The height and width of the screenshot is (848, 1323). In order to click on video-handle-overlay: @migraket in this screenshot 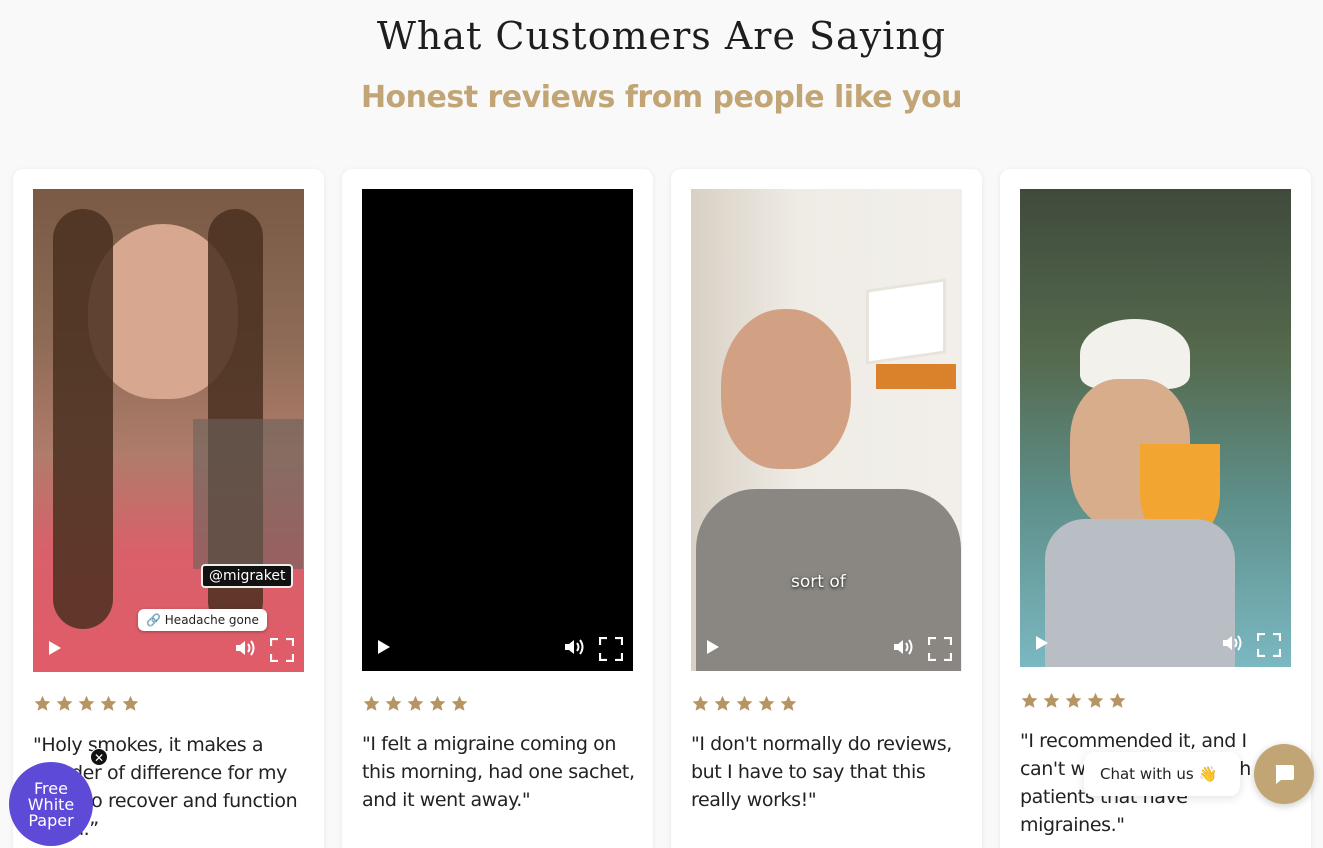, I will do `click(247, 576)`.